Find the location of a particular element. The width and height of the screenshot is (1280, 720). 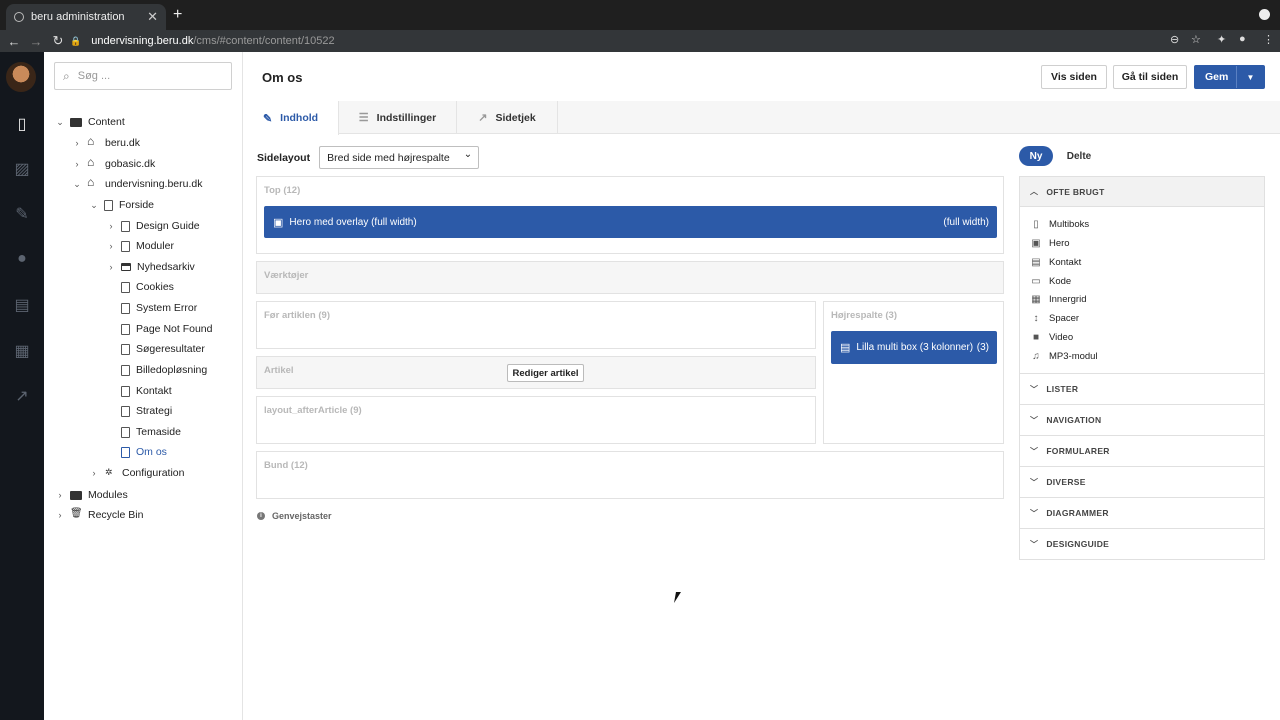

tree-node-gobasic: › gobasic.dk is located at coordinates (113, 164).